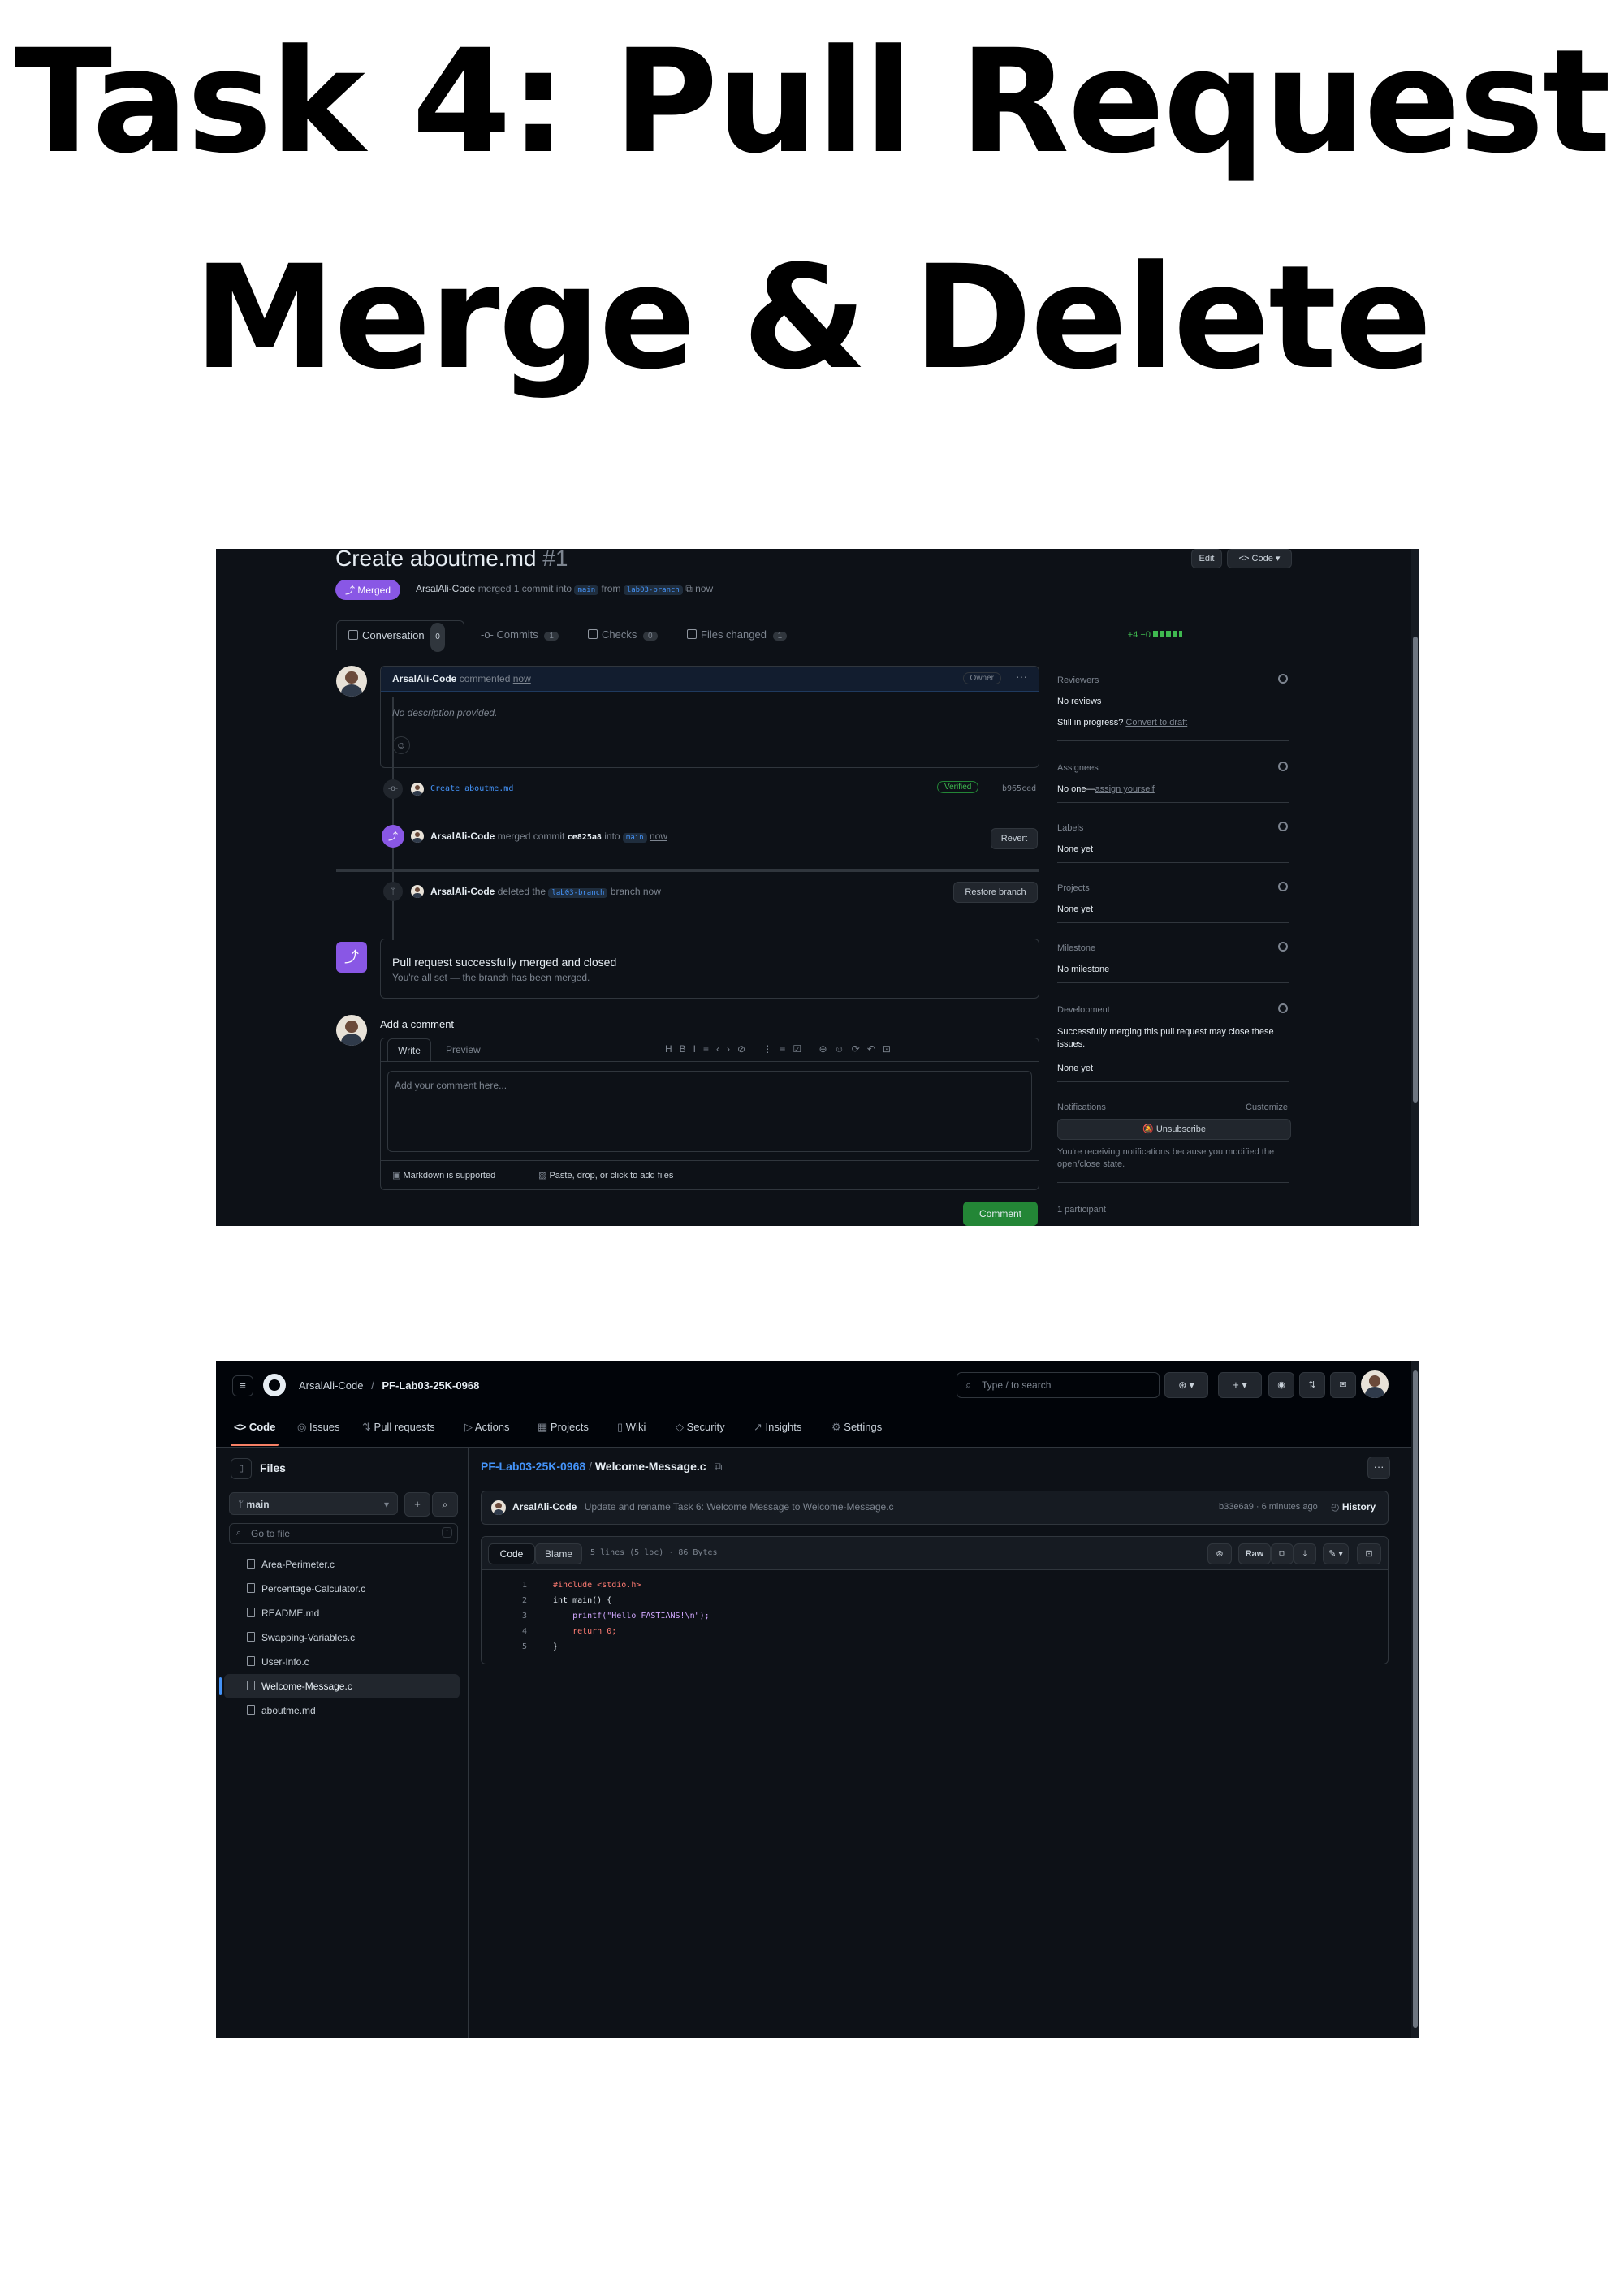 The width and height of the screenshot is (1624, 2296). I want to click on history-button: ◴ History, so click(1354, 1507).